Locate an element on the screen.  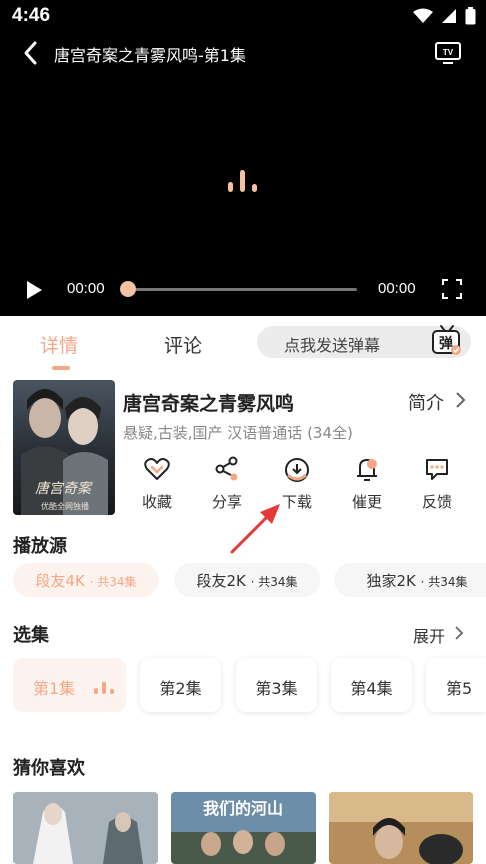
poster-title: 唐宫奇案 is located at coordinates (64, 489).